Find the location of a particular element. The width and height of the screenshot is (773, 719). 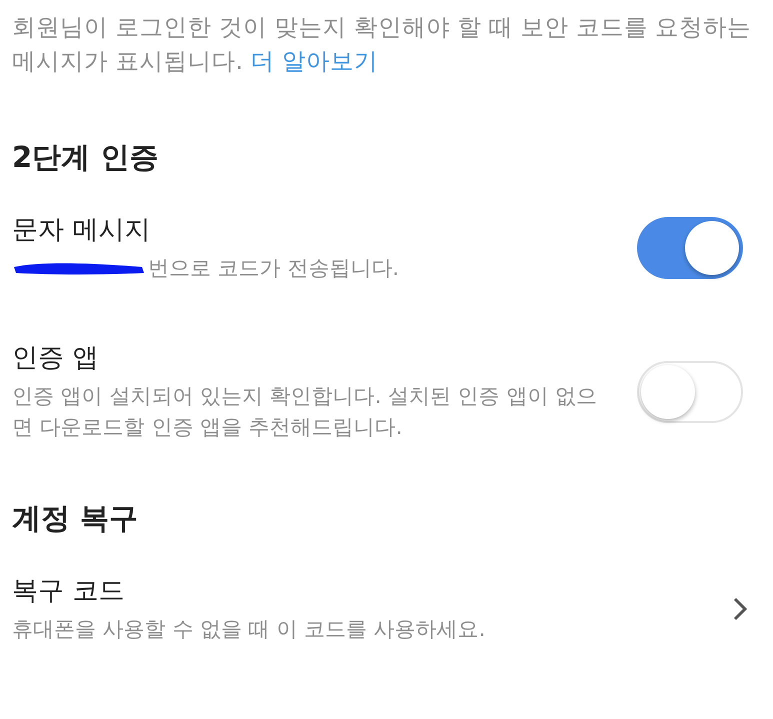

intro-text: 회원님이 로그인한 것이 맞는지 확인해야 할 때 보안 코드를 요청하는 메시지가 표시됩니다. 더 알아보기 is located at coordinates (382, 44).